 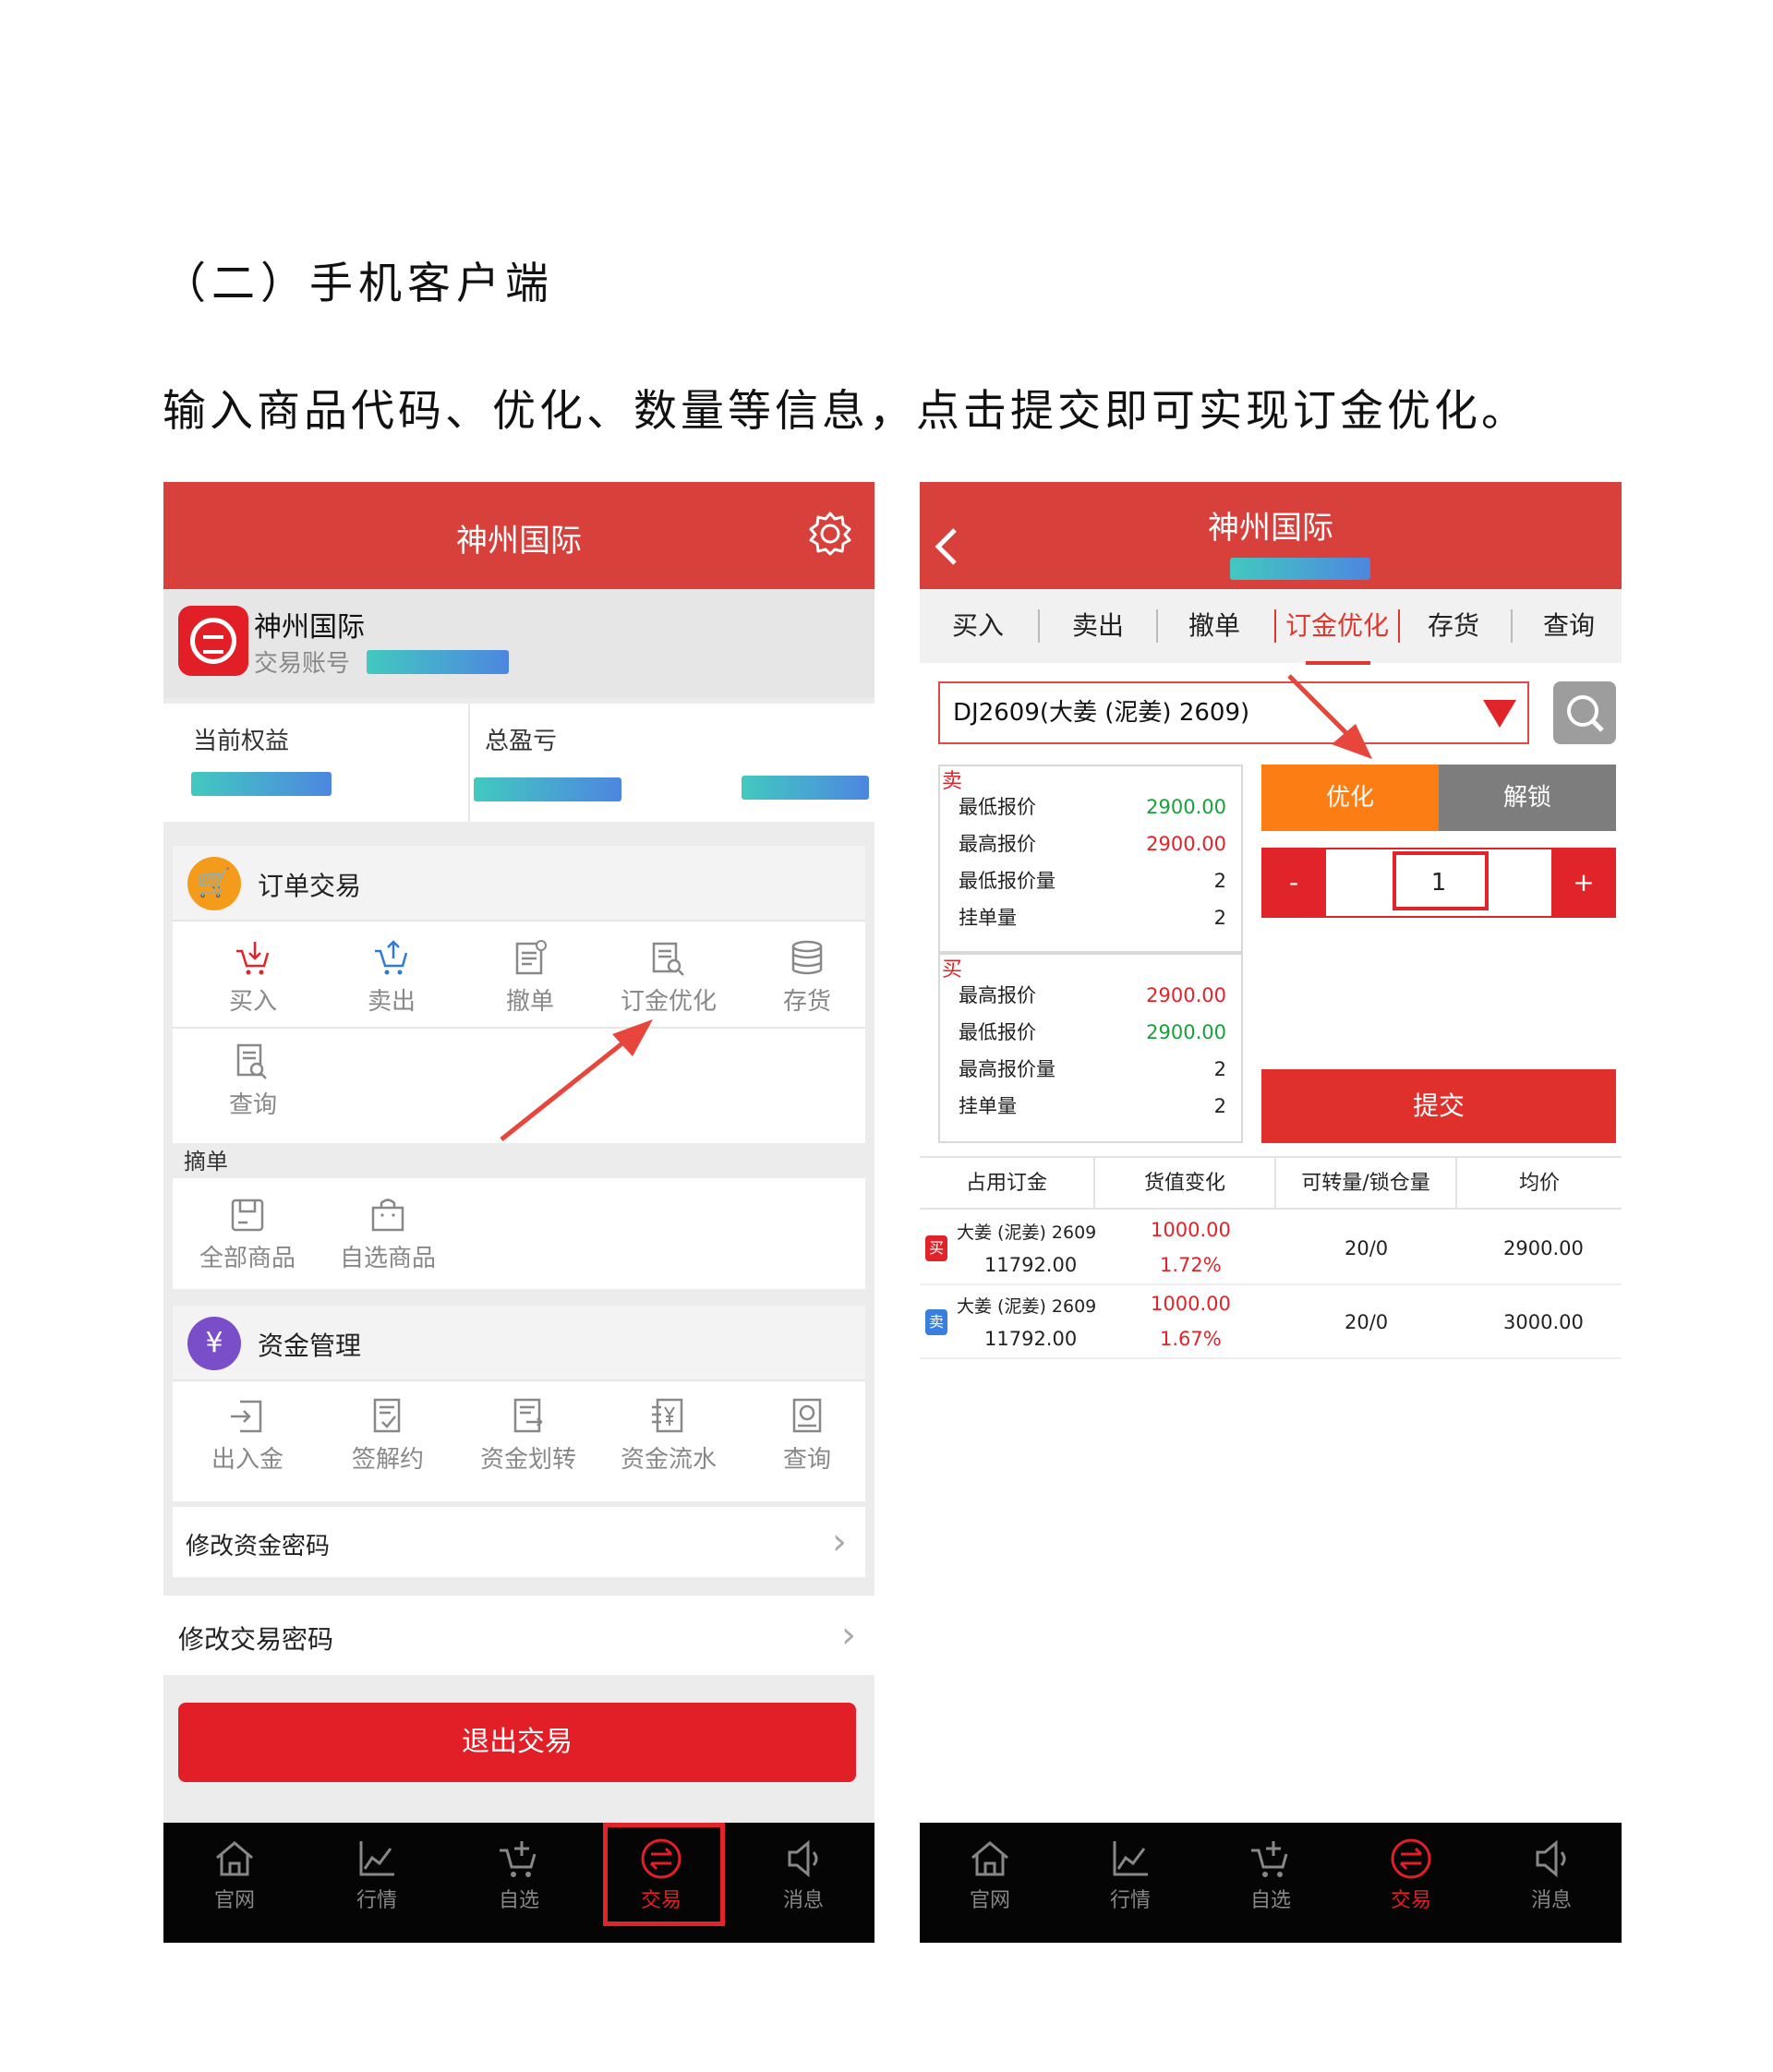 I want to click on fund-item-flow: 资金流水, so click(x=668, y=1435).